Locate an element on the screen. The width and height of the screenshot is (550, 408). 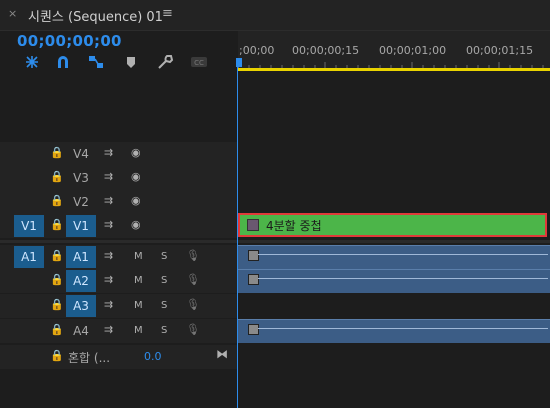
track-header-a1: A1 🔒 A1 ⇉ M S 🎙 is located at coordinates (118, 257).